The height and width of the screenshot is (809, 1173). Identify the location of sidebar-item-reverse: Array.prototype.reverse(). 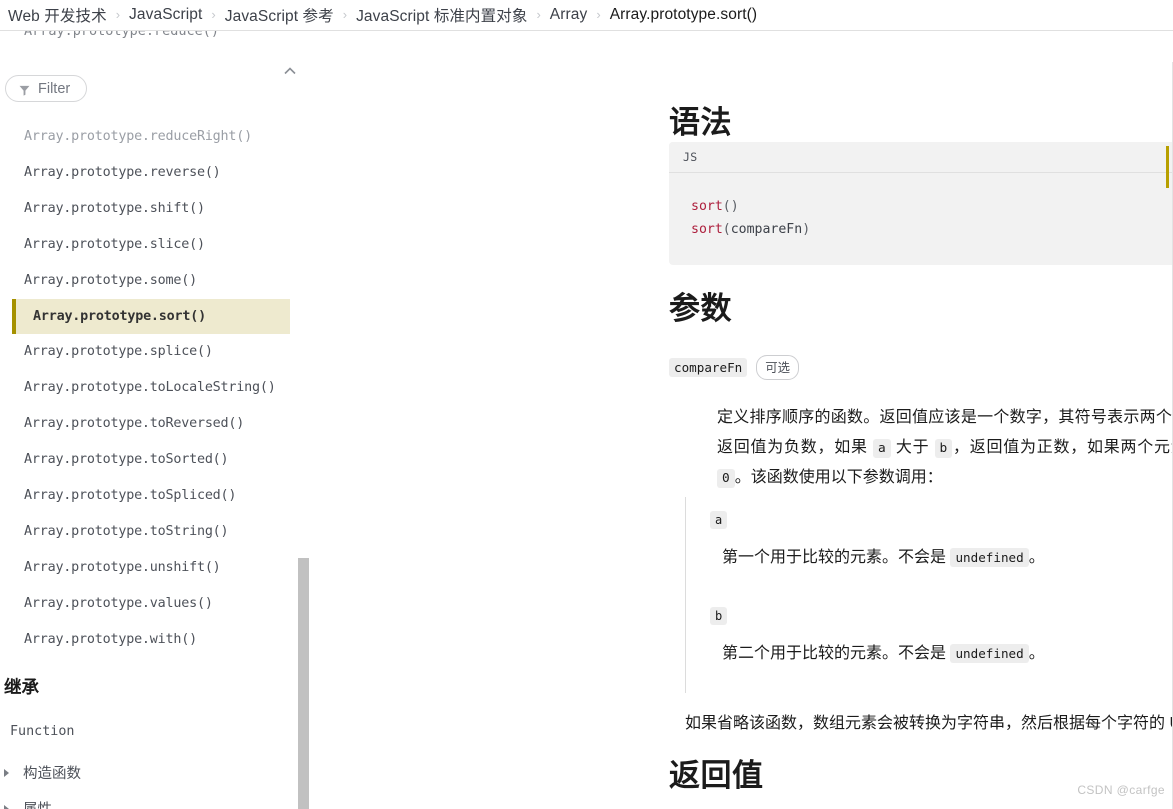
(155, 173).